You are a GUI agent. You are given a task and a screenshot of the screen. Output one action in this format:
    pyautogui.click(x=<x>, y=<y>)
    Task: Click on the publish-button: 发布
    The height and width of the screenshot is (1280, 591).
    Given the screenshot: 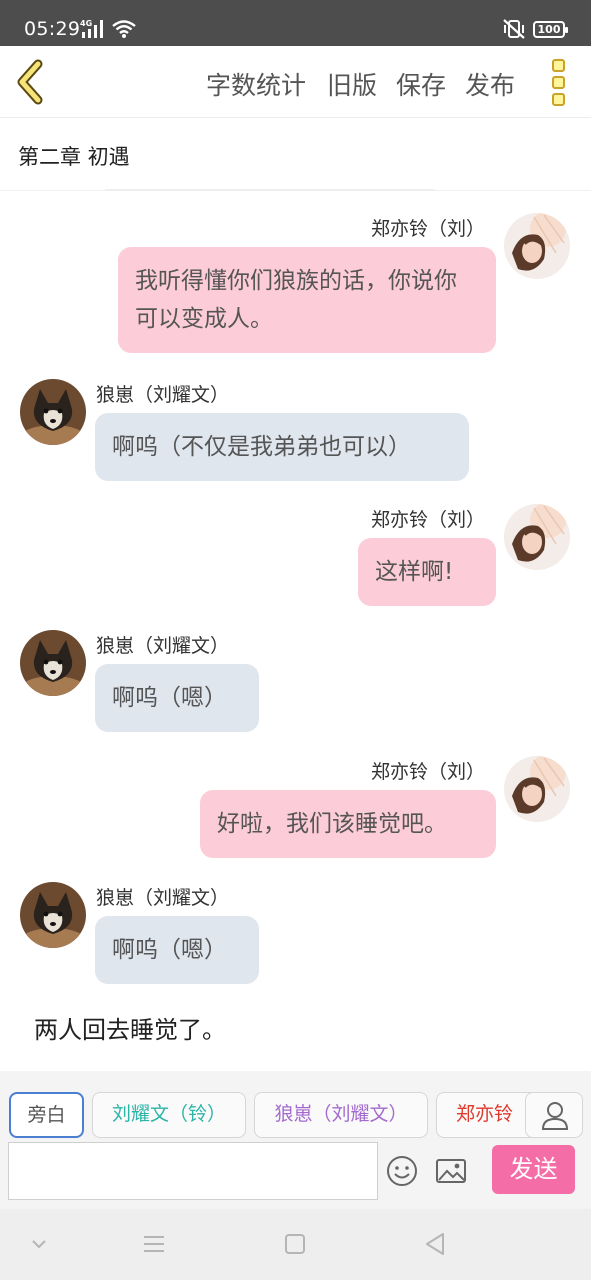 What is the action you would take?
    pyautogui.click(x=490, y=84)
    